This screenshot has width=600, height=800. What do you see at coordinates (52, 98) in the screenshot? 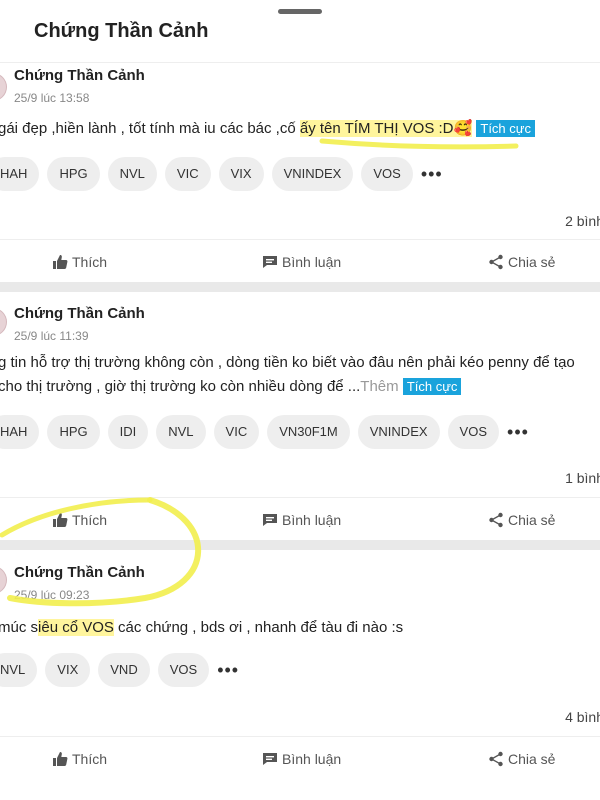
I see `post-time: 25/9 lúc 13:58` at bounding box center [52, 98].